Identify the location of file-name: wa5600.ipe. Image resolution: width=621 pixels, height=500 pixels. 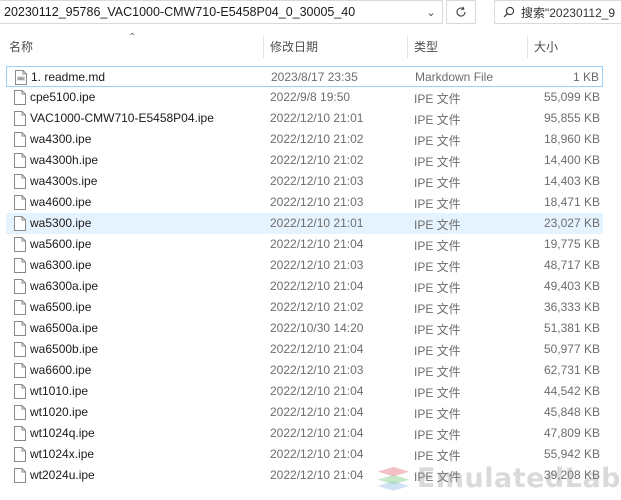
(61, 244).